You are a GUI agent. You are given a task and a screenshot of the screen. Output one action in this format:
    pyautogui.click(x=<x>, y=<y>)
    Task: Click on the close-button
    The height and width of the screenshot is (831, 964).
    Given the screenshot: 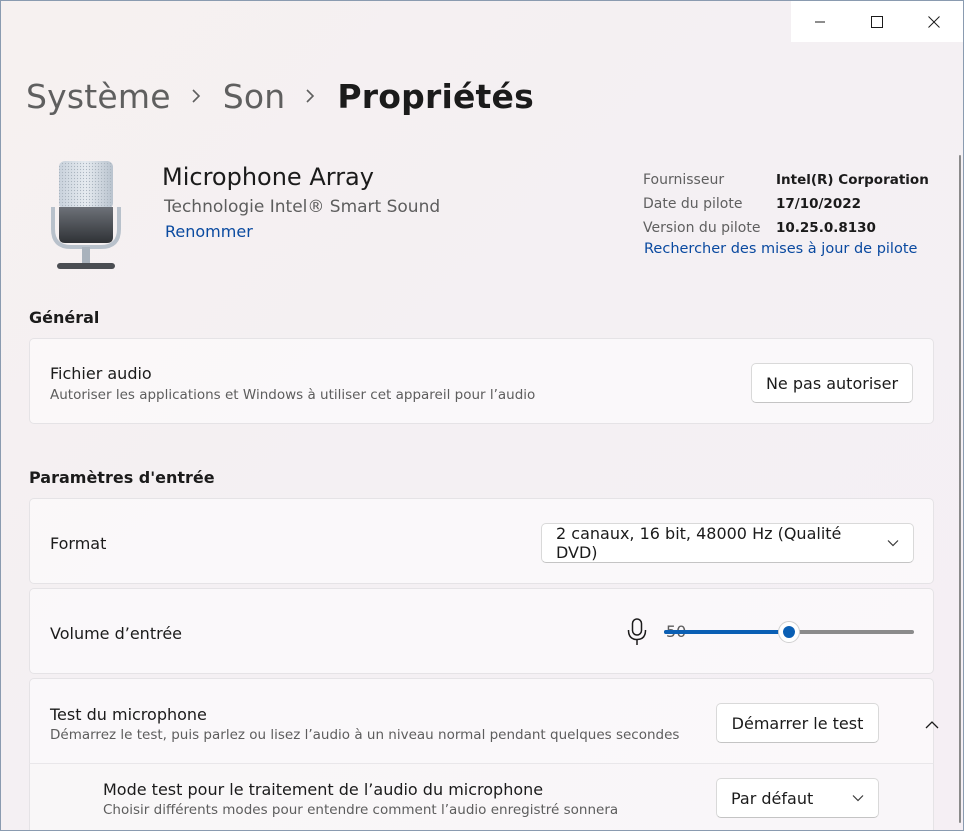 What is the action you would take?
    pyautogui.click(x=933, y=21)
    